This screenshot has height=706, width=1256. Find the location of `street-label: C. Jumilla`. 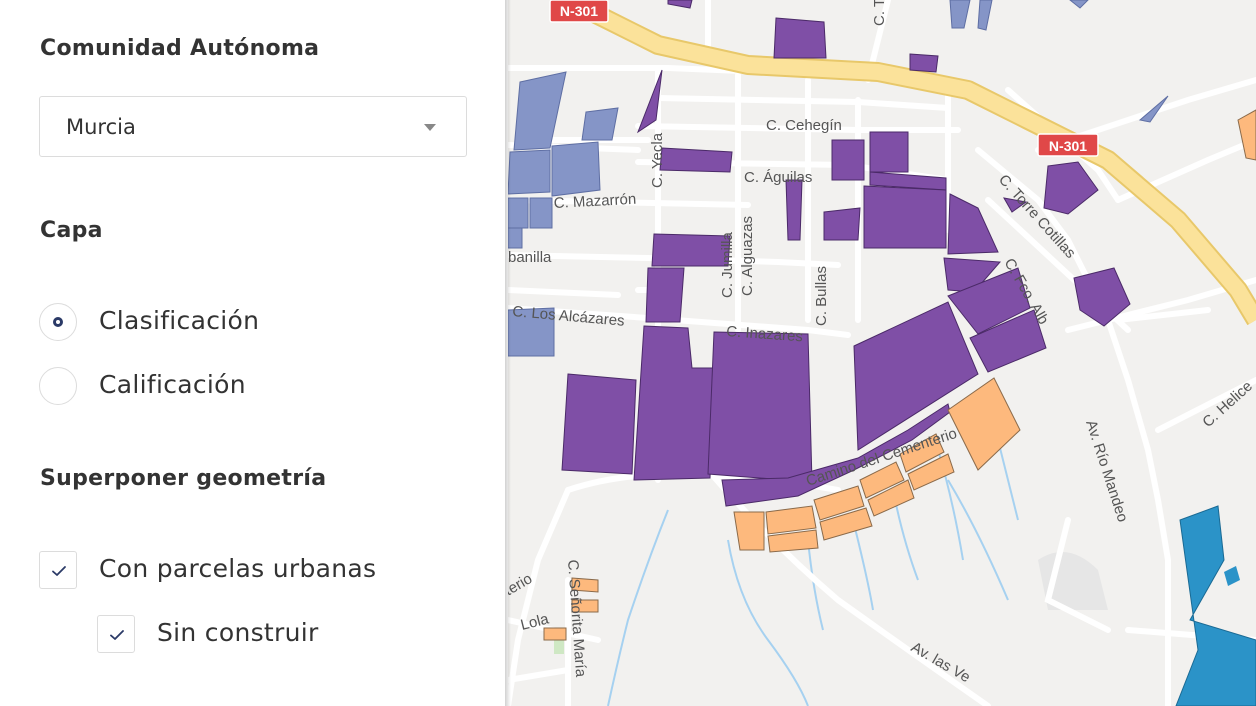

street-label: C. Jumilla is located at coordinates (727, 264).